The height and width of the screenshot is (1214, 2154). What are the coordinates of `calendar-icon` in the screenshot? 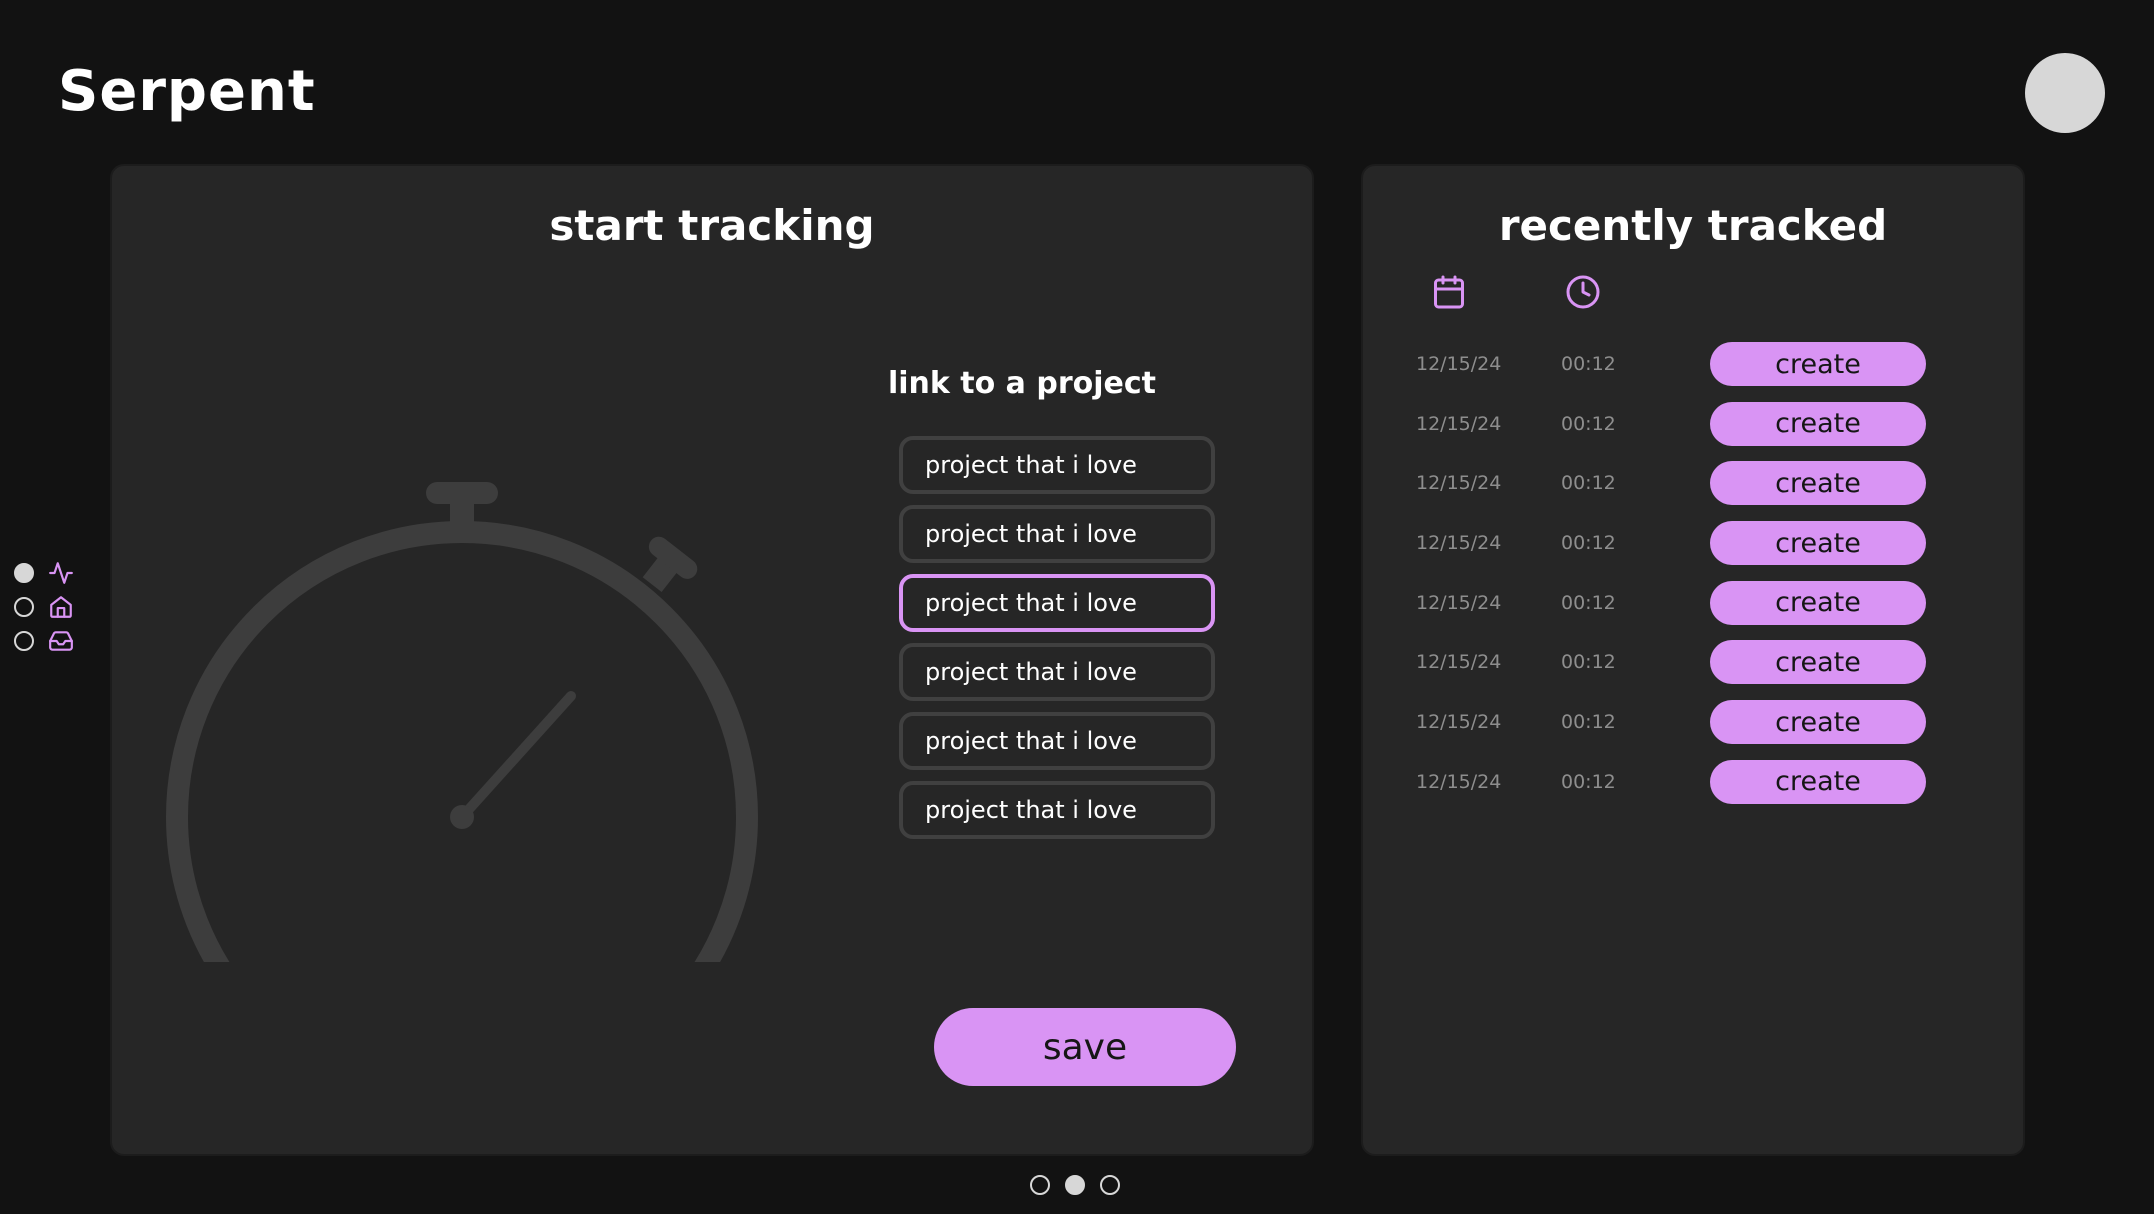 It's located at (1449, 292).